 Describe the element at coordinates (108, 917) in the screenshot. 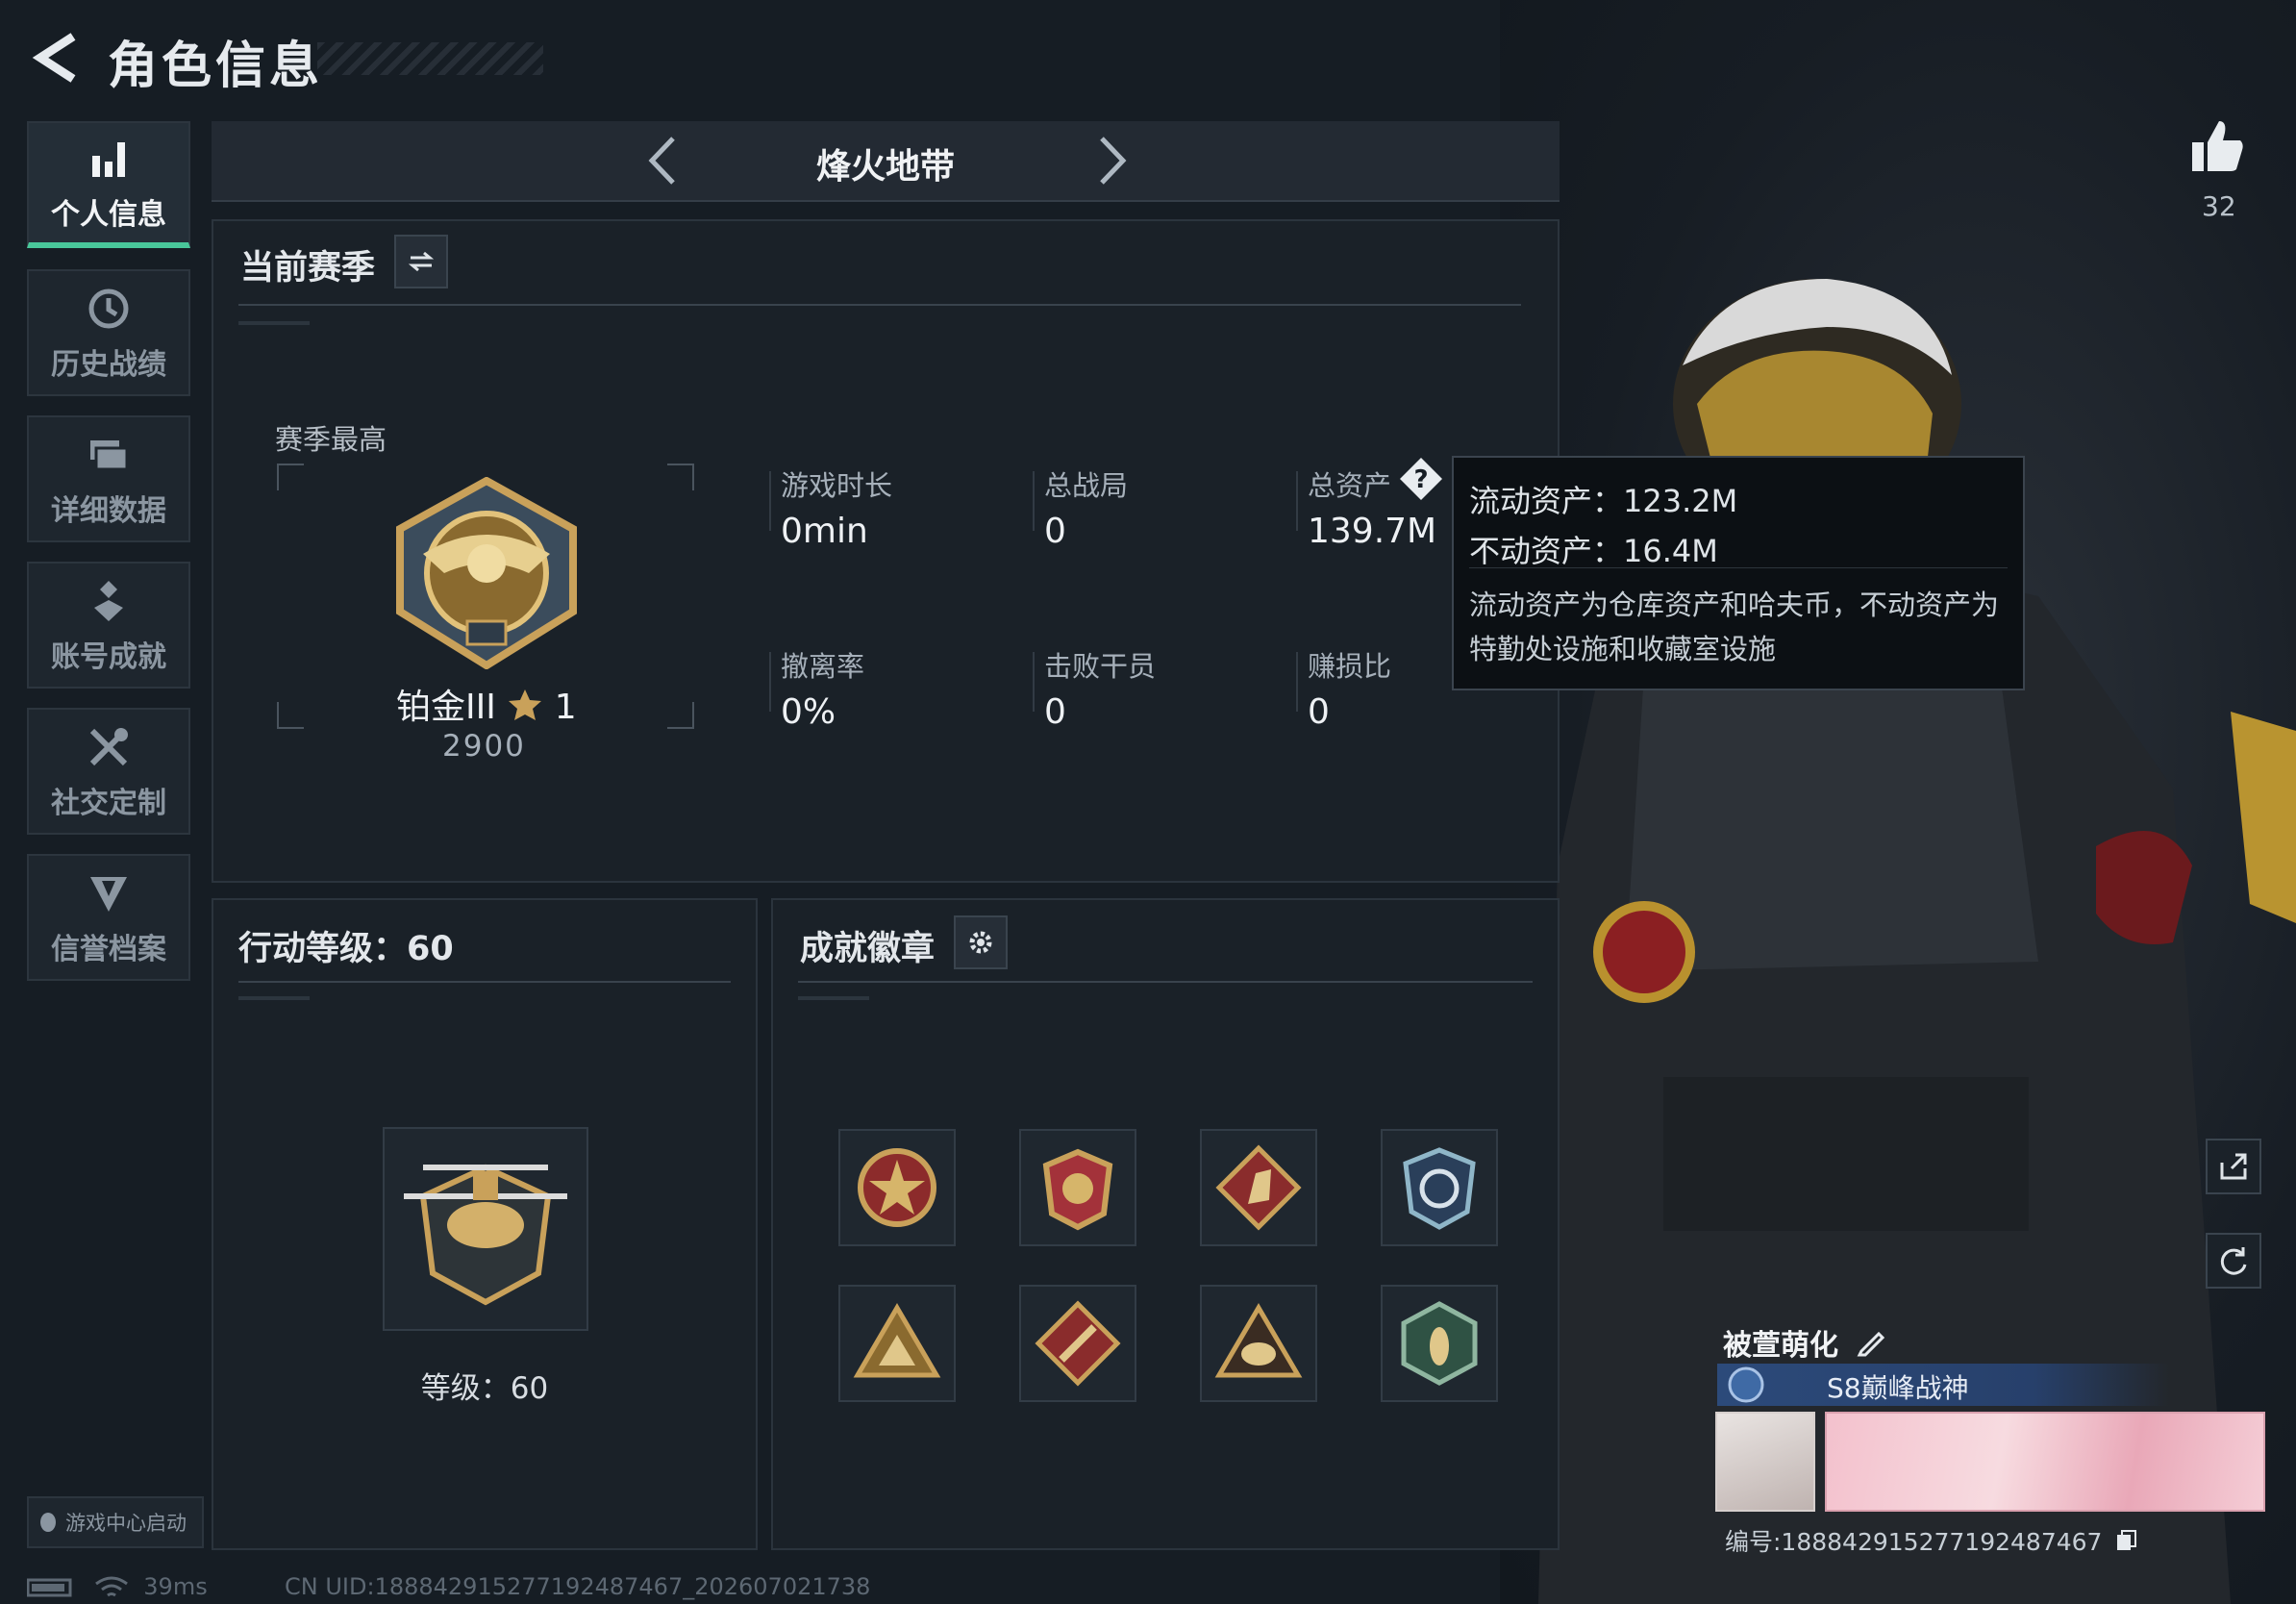

I see `sidebar-item-credit-file: 信誉档案` at that location.